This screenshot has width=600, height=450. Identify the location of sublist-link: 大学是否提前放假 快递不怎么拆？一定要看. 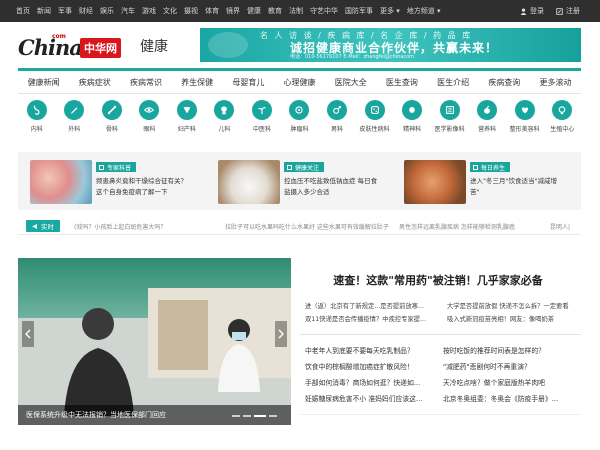
(508, 305).